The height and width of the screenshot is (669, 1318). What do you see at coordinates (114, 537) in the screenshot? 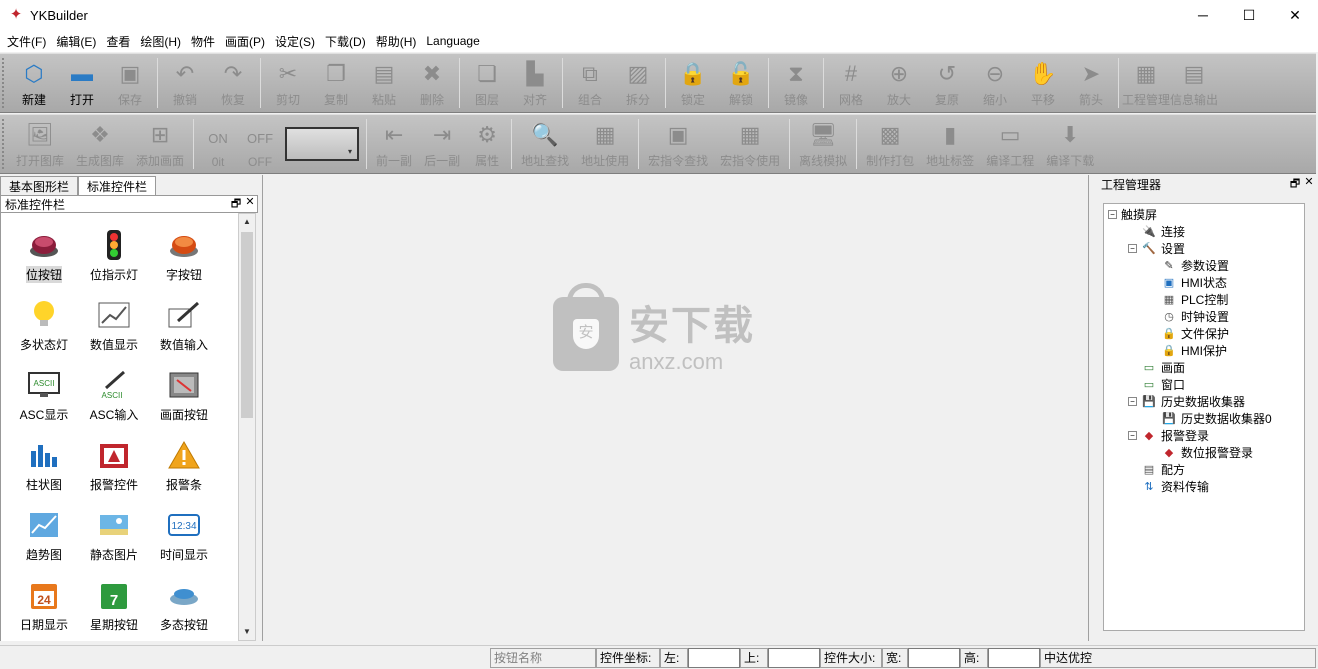
I see `palette-item-static-picture: 静态图片` at bounding box center [114, 537].